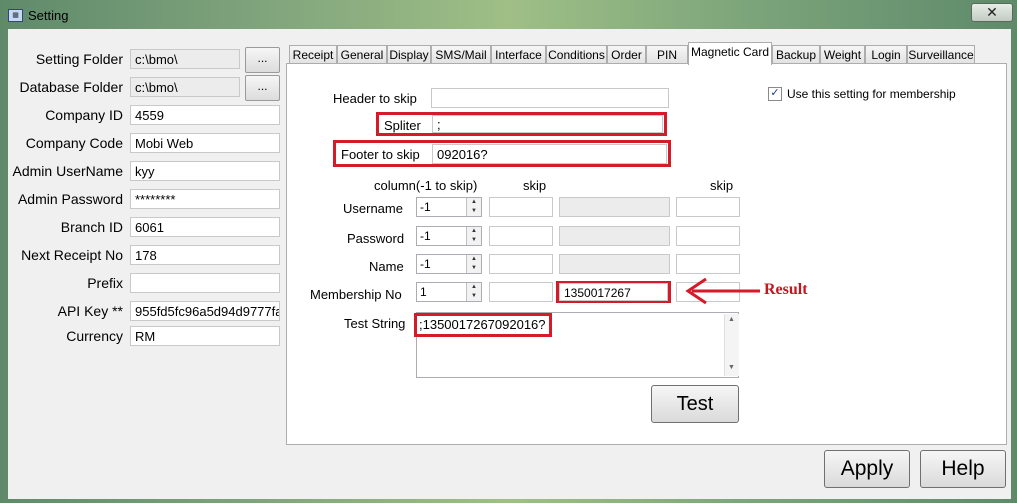 Image resolution: width=1017 pixels, height=503 pixels. I want to click on membership-column-stepper: 1 ▲ ▼, so click(449, 292).